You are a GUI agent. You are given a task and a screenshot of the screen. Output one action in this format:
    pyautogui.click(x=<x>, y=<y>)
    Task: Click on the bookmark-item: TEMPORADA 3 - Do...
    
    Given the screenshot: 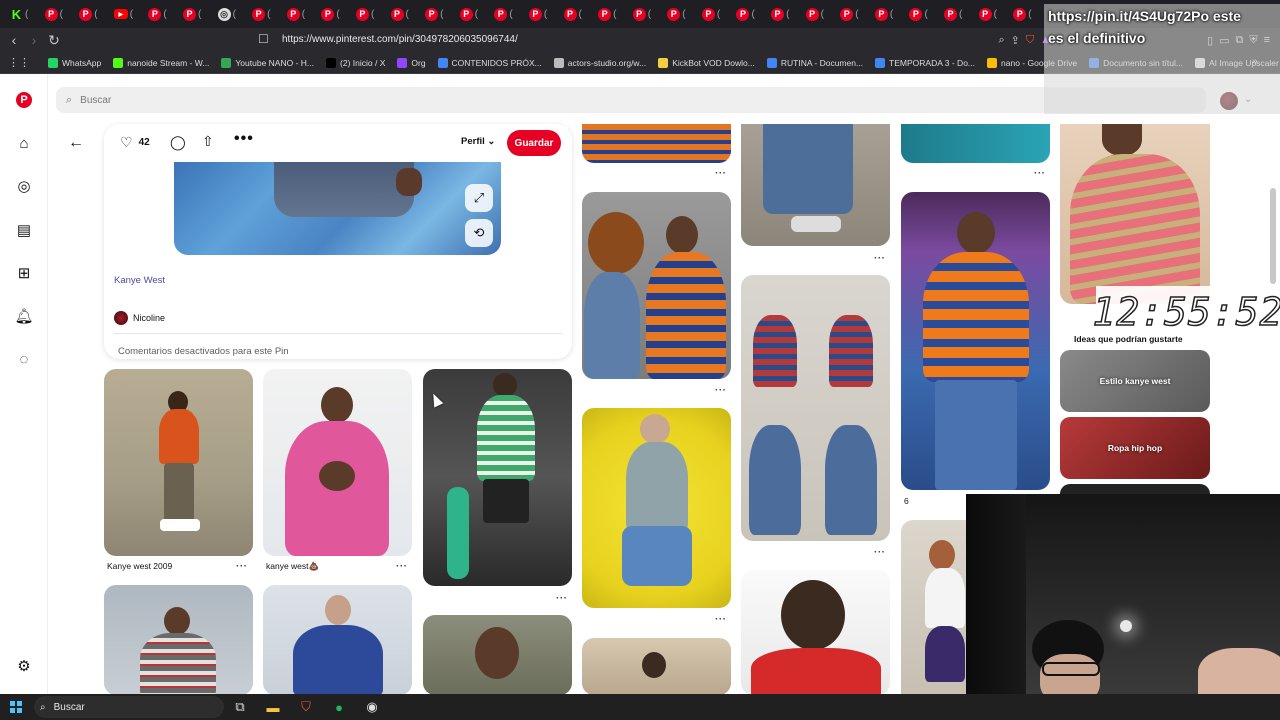 What is the action you would take?
    pyautogui.click(x=925, y=62)
    